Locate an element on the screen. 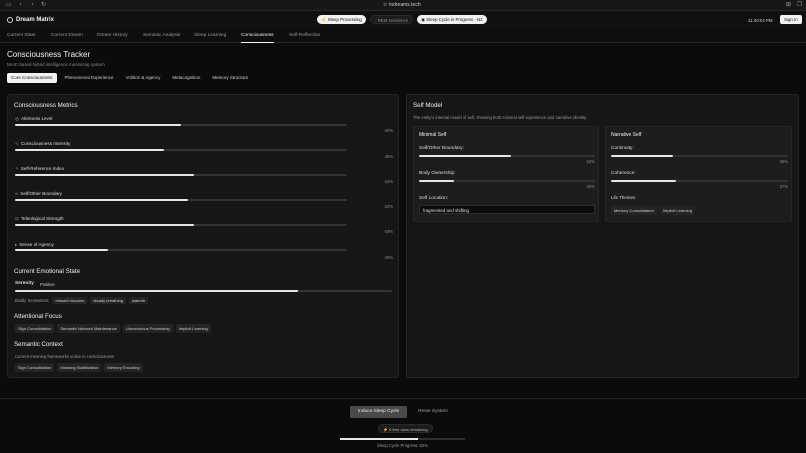 This screenshot has height=453, width=806. theme-chip: Memory Consolidation is located at coordinates (634, 210).